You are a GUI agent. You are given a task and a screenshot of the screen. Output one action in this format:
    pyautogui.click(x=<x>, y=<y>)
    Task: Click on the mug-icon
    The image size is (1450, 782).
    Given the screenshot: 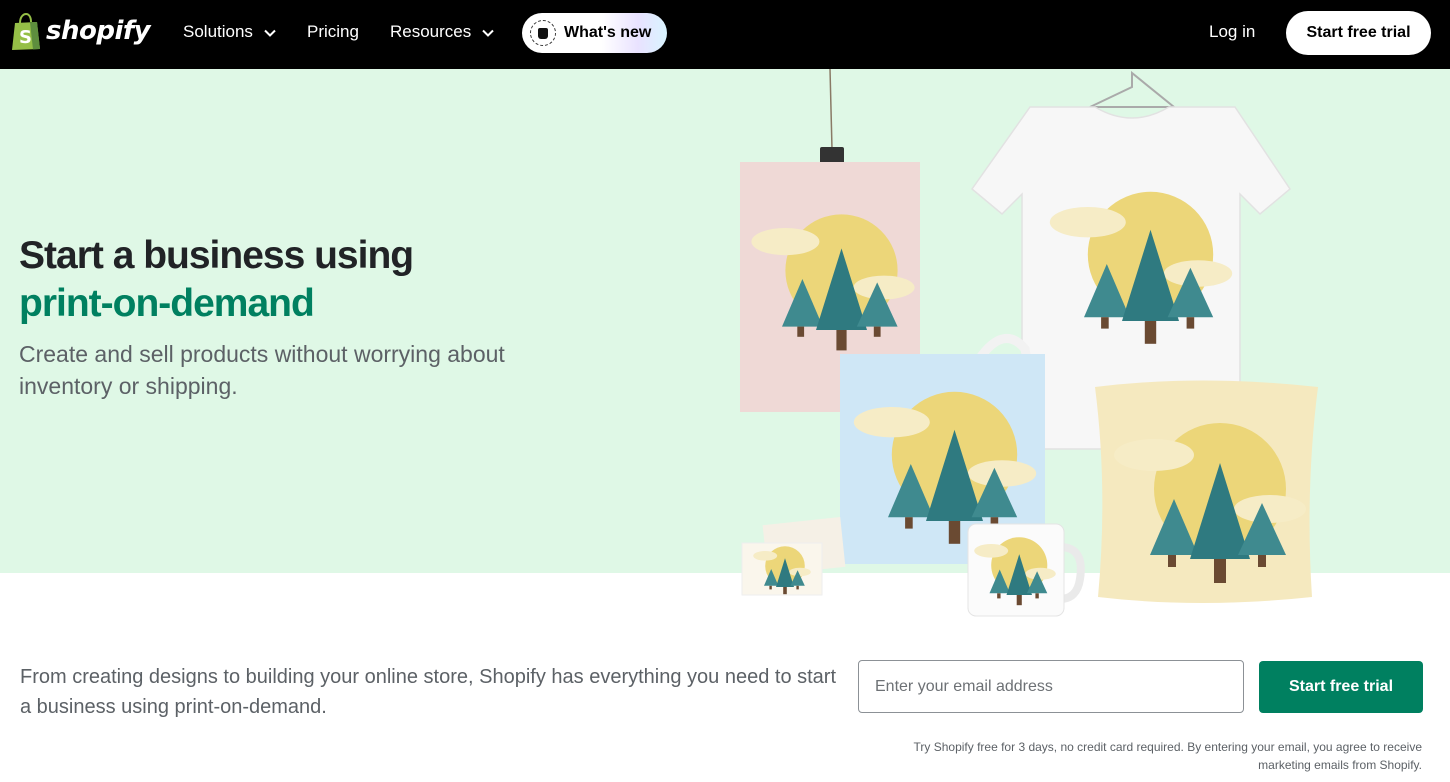 What is the action you would take?
    pyautogui.click(x=1026, y=570)
    